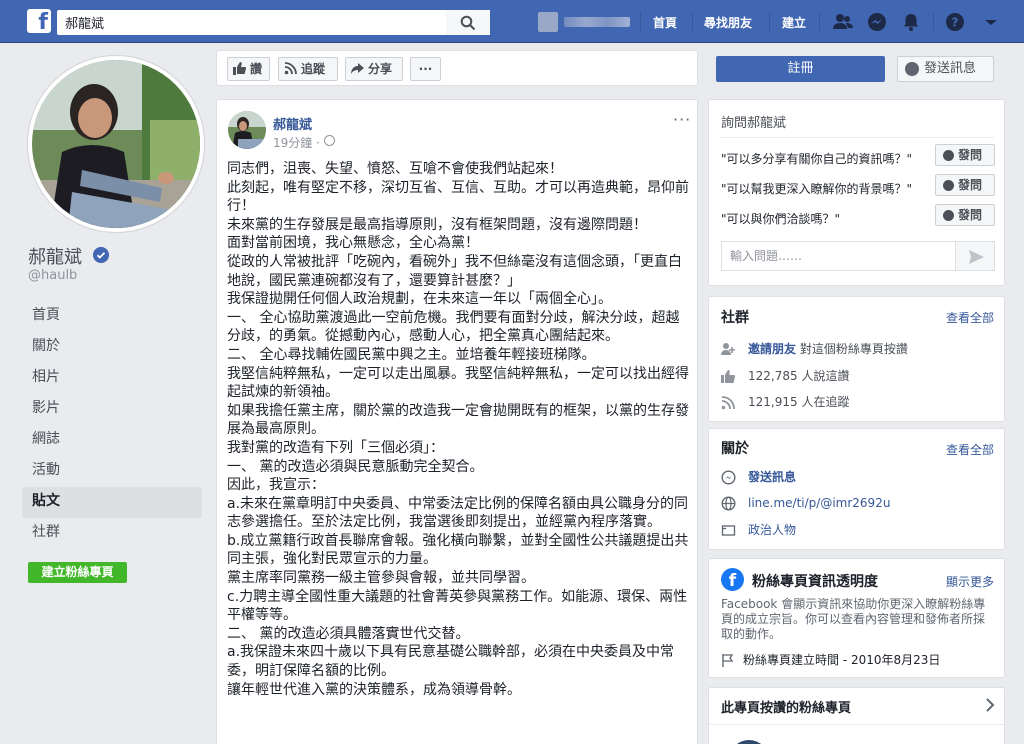 Image resolution: width=1024 pixels, height=744 pixels. Describe the element at coordinates (843, 22) in the screenshot. I see `friend-requests-icon` at that location.